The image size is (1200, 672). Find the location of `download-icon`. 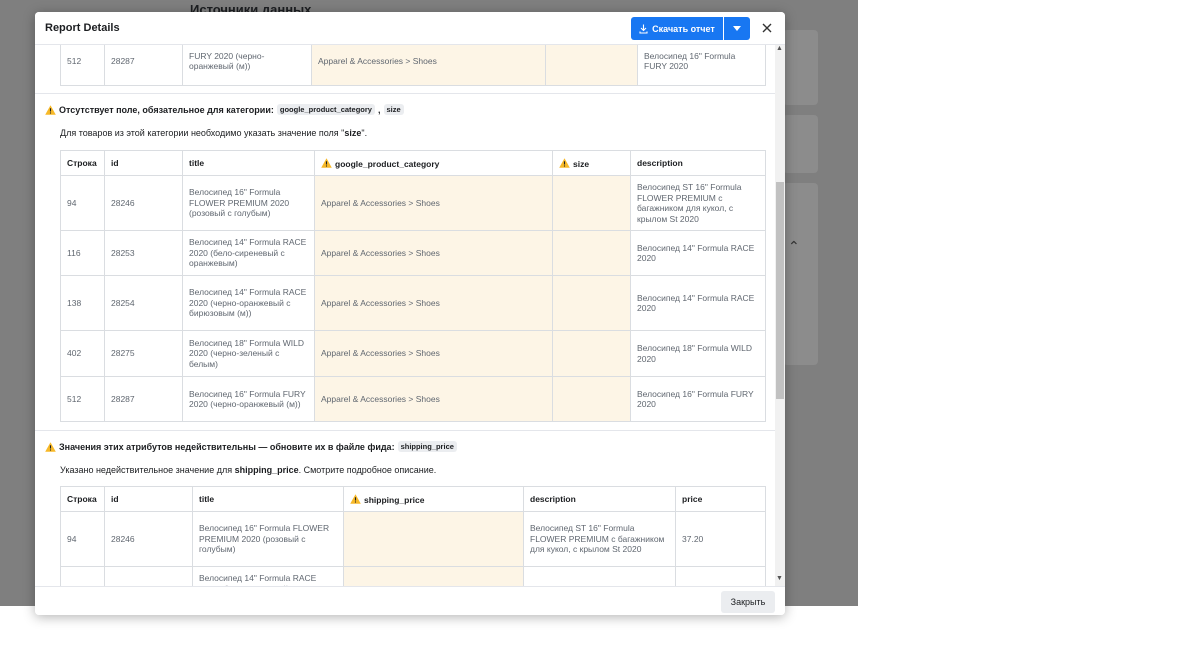

download-icon is located at coordinates (643, 29).